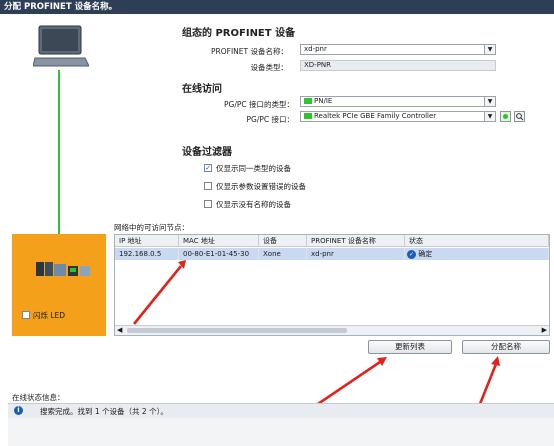 The image size is (554, 446). Describe the element at coordinates (119, 330) in the screenshot. I see `scroll-left-icon: ◀` at that location.